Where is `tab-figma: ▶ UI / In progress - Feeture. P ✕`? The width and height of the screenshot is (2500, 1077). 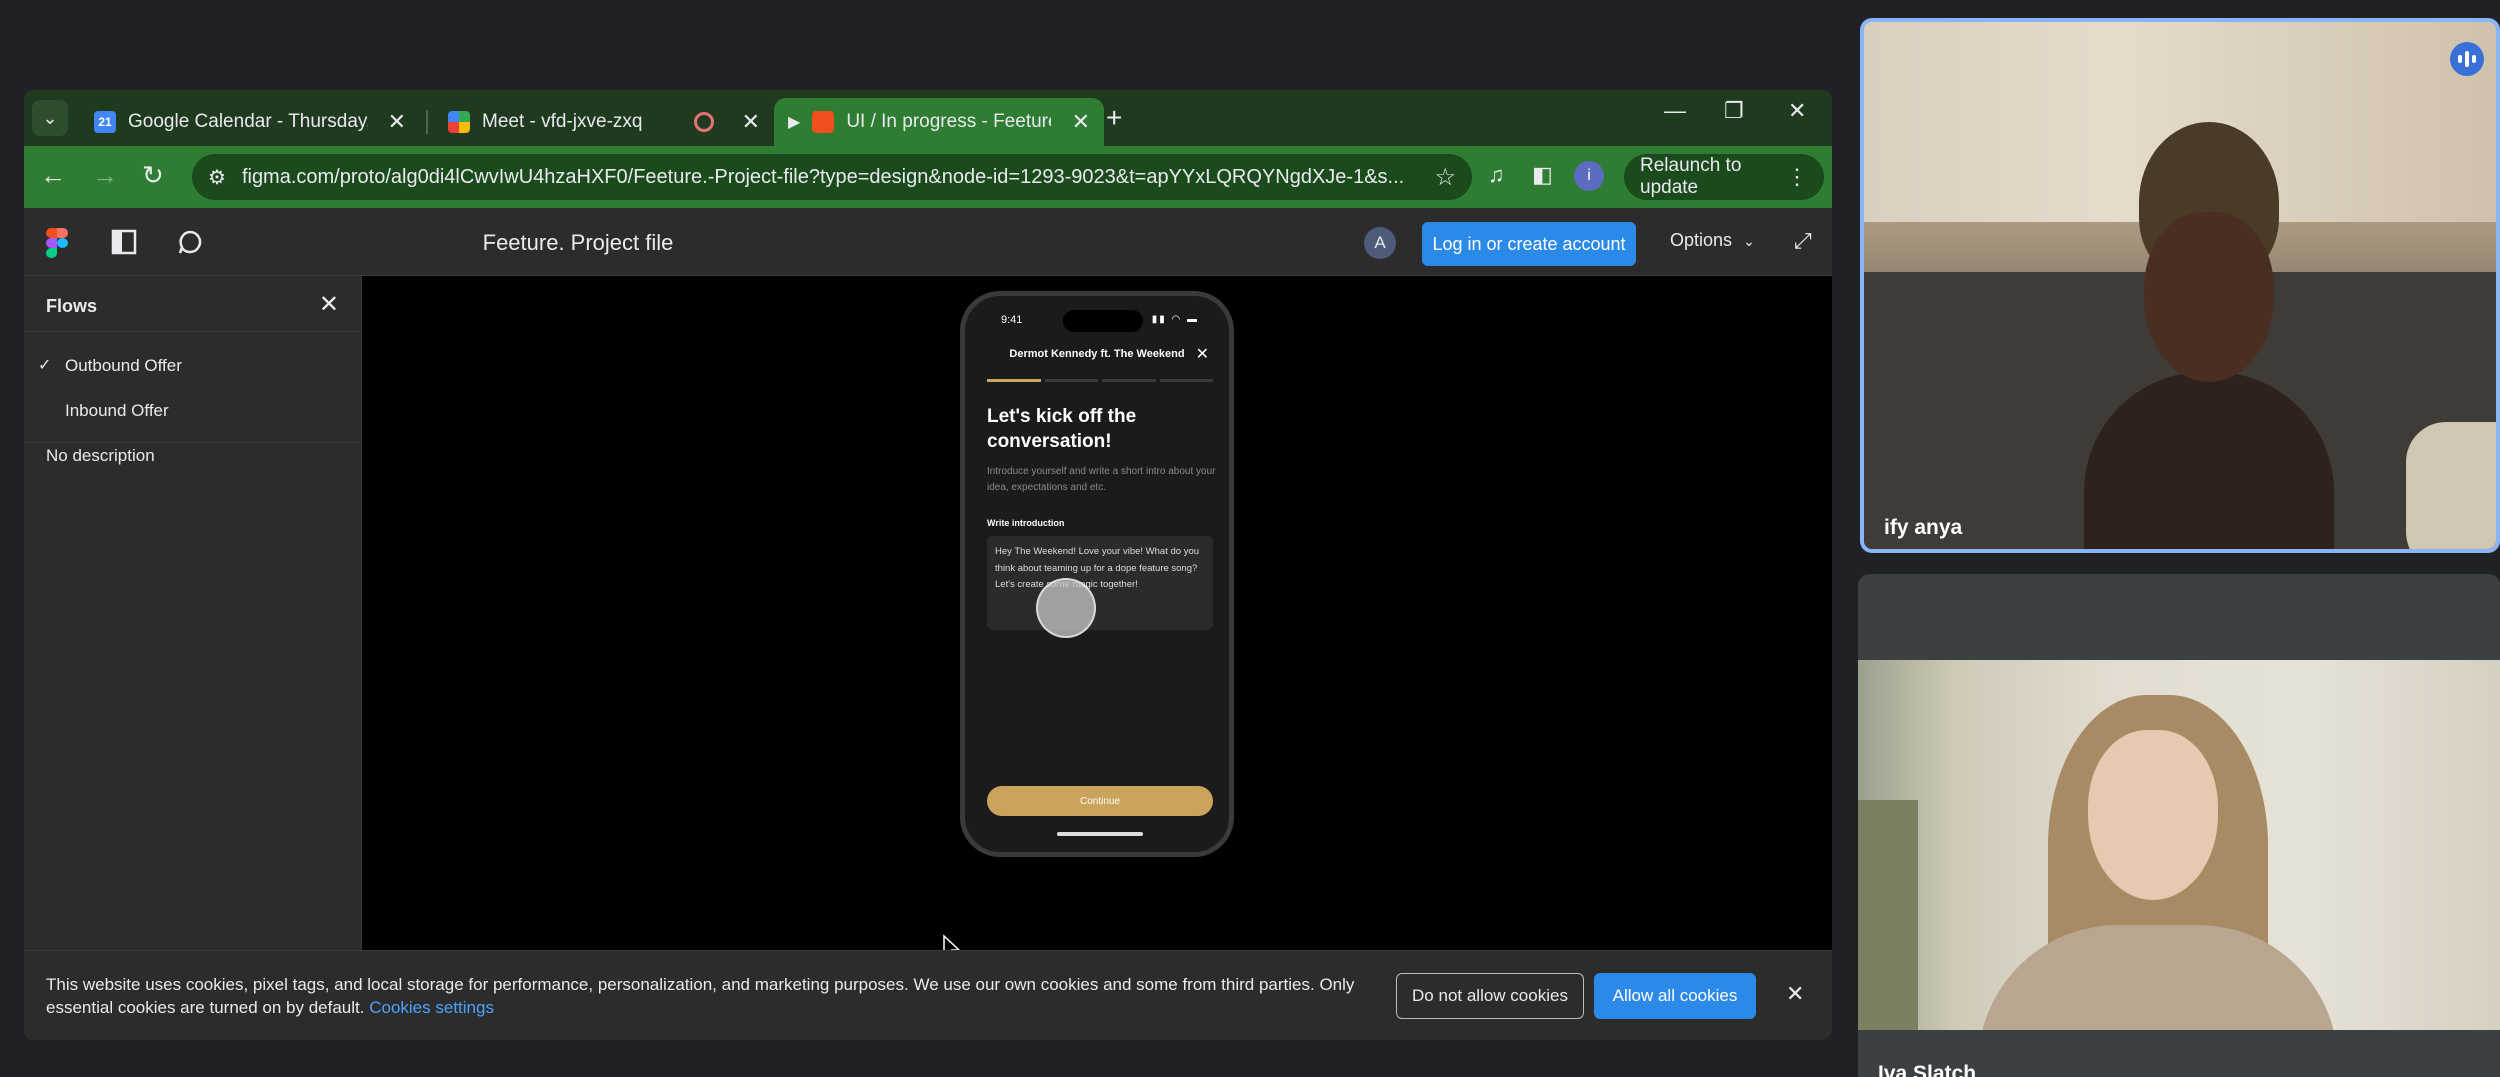 tab-figma: ▶ UI / In progress - Feeture. P ✕ is located at coordinates (939, 122).